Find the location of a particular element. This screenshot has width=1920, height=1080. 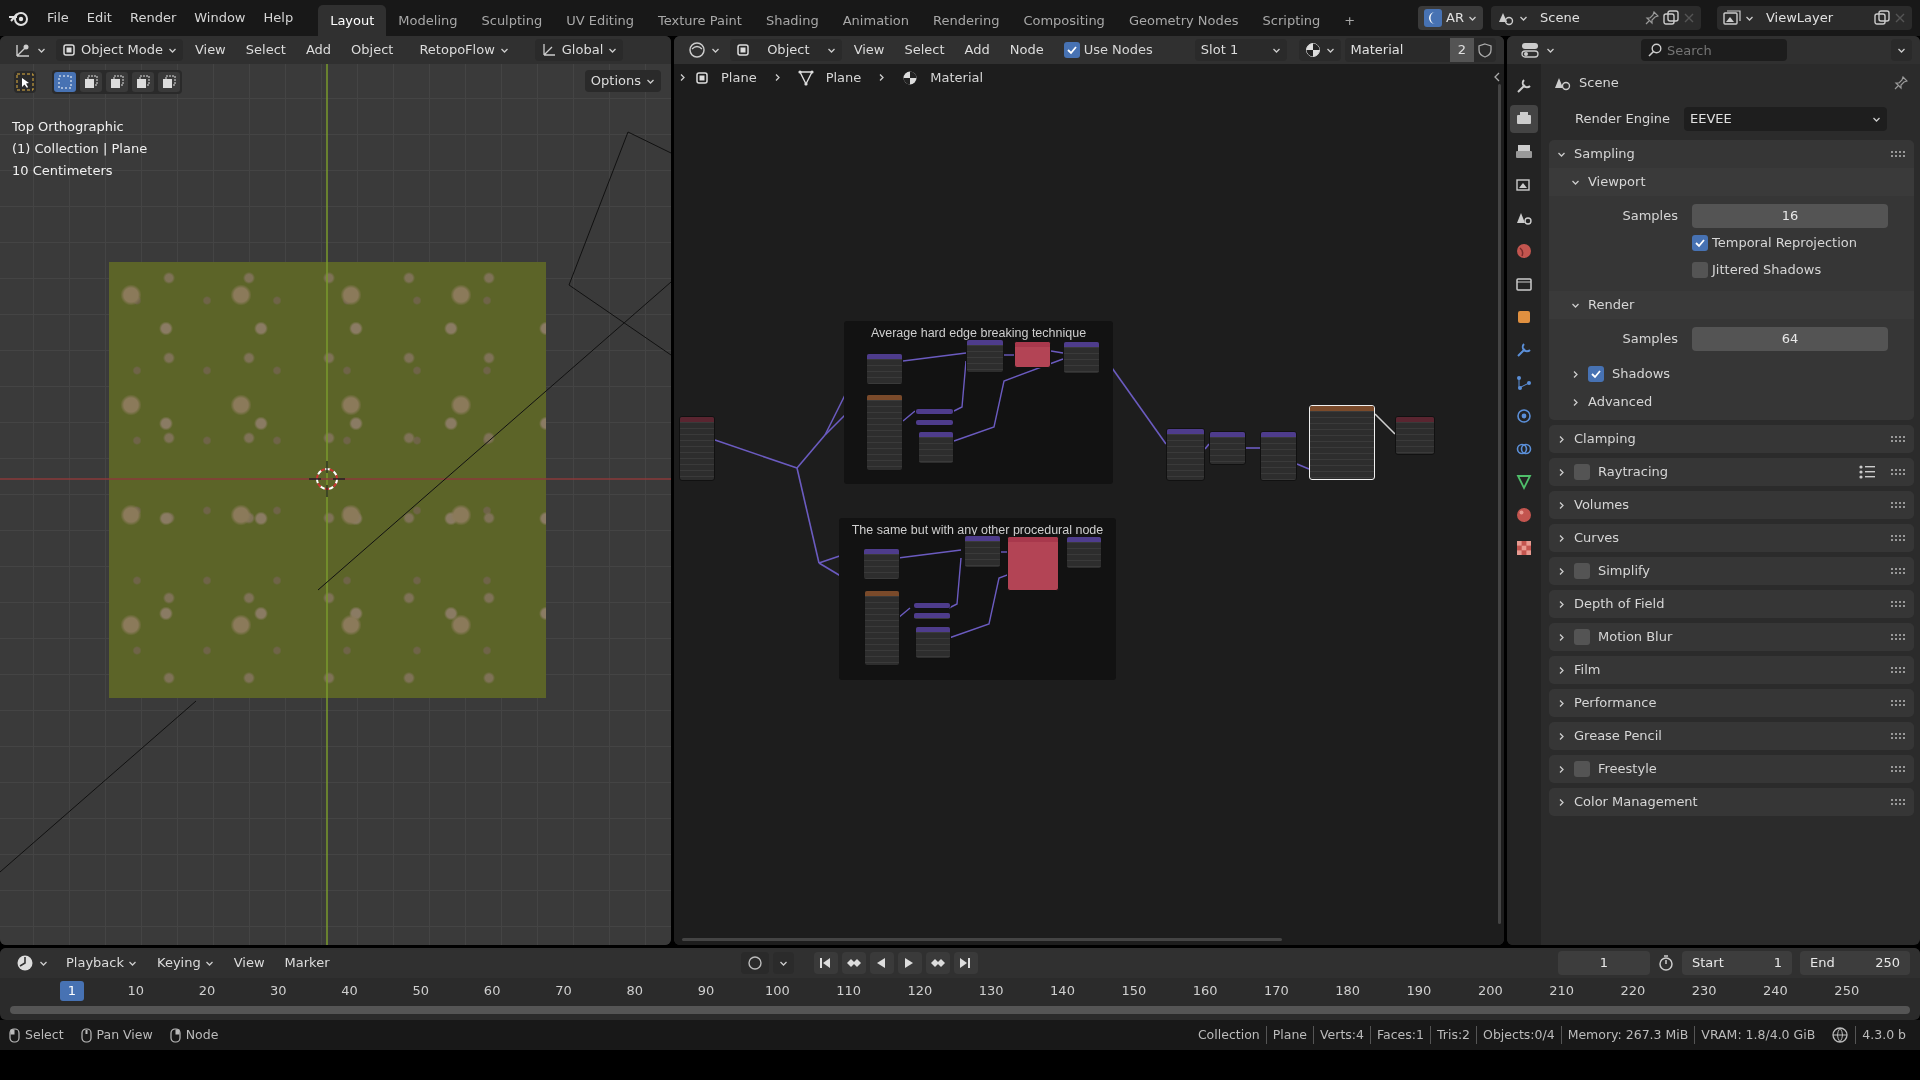

panel-header: Clamping is located at coordinates (1731, 439).